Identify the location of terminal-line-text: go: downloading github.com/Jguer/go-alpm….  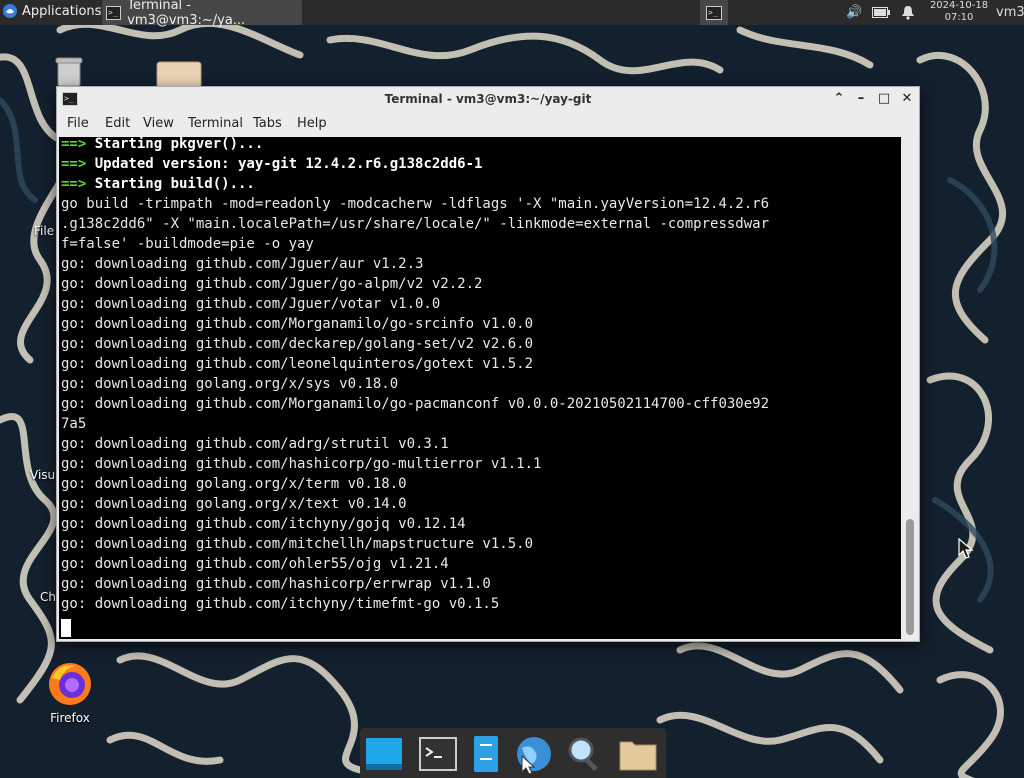
(272, 284).